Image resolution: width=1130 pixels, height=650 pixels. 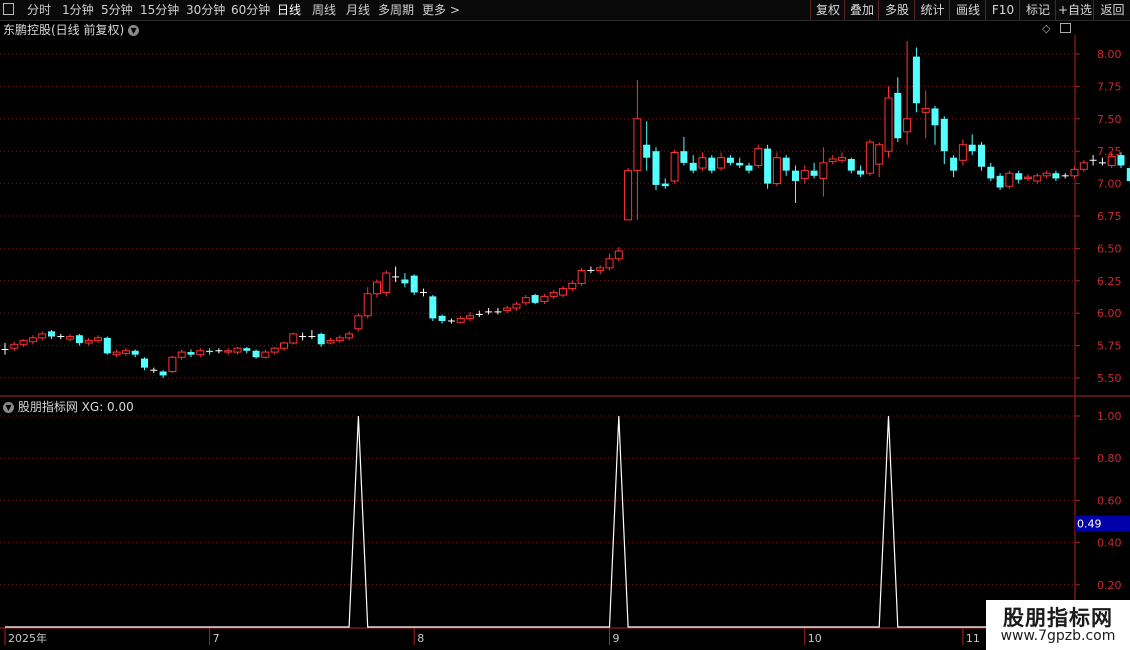 What do you see at coordinates (1109, 500) in the screenshot?
I see `ind-y-tick-label-2: 0.60` at bounding box center [1109, 500].